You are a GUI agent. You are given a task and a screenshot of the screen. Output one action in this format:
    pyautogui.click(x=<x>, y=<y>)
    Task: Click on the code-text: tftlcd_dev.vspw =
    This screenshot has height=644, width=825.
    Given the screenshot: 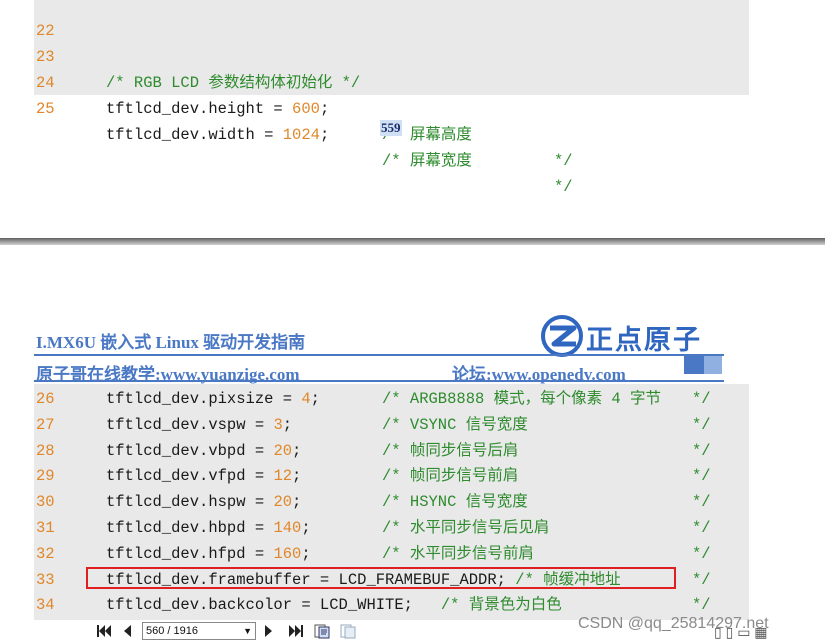 What is the action you would take?
    pyautogui.click(x=190, y=424)
    